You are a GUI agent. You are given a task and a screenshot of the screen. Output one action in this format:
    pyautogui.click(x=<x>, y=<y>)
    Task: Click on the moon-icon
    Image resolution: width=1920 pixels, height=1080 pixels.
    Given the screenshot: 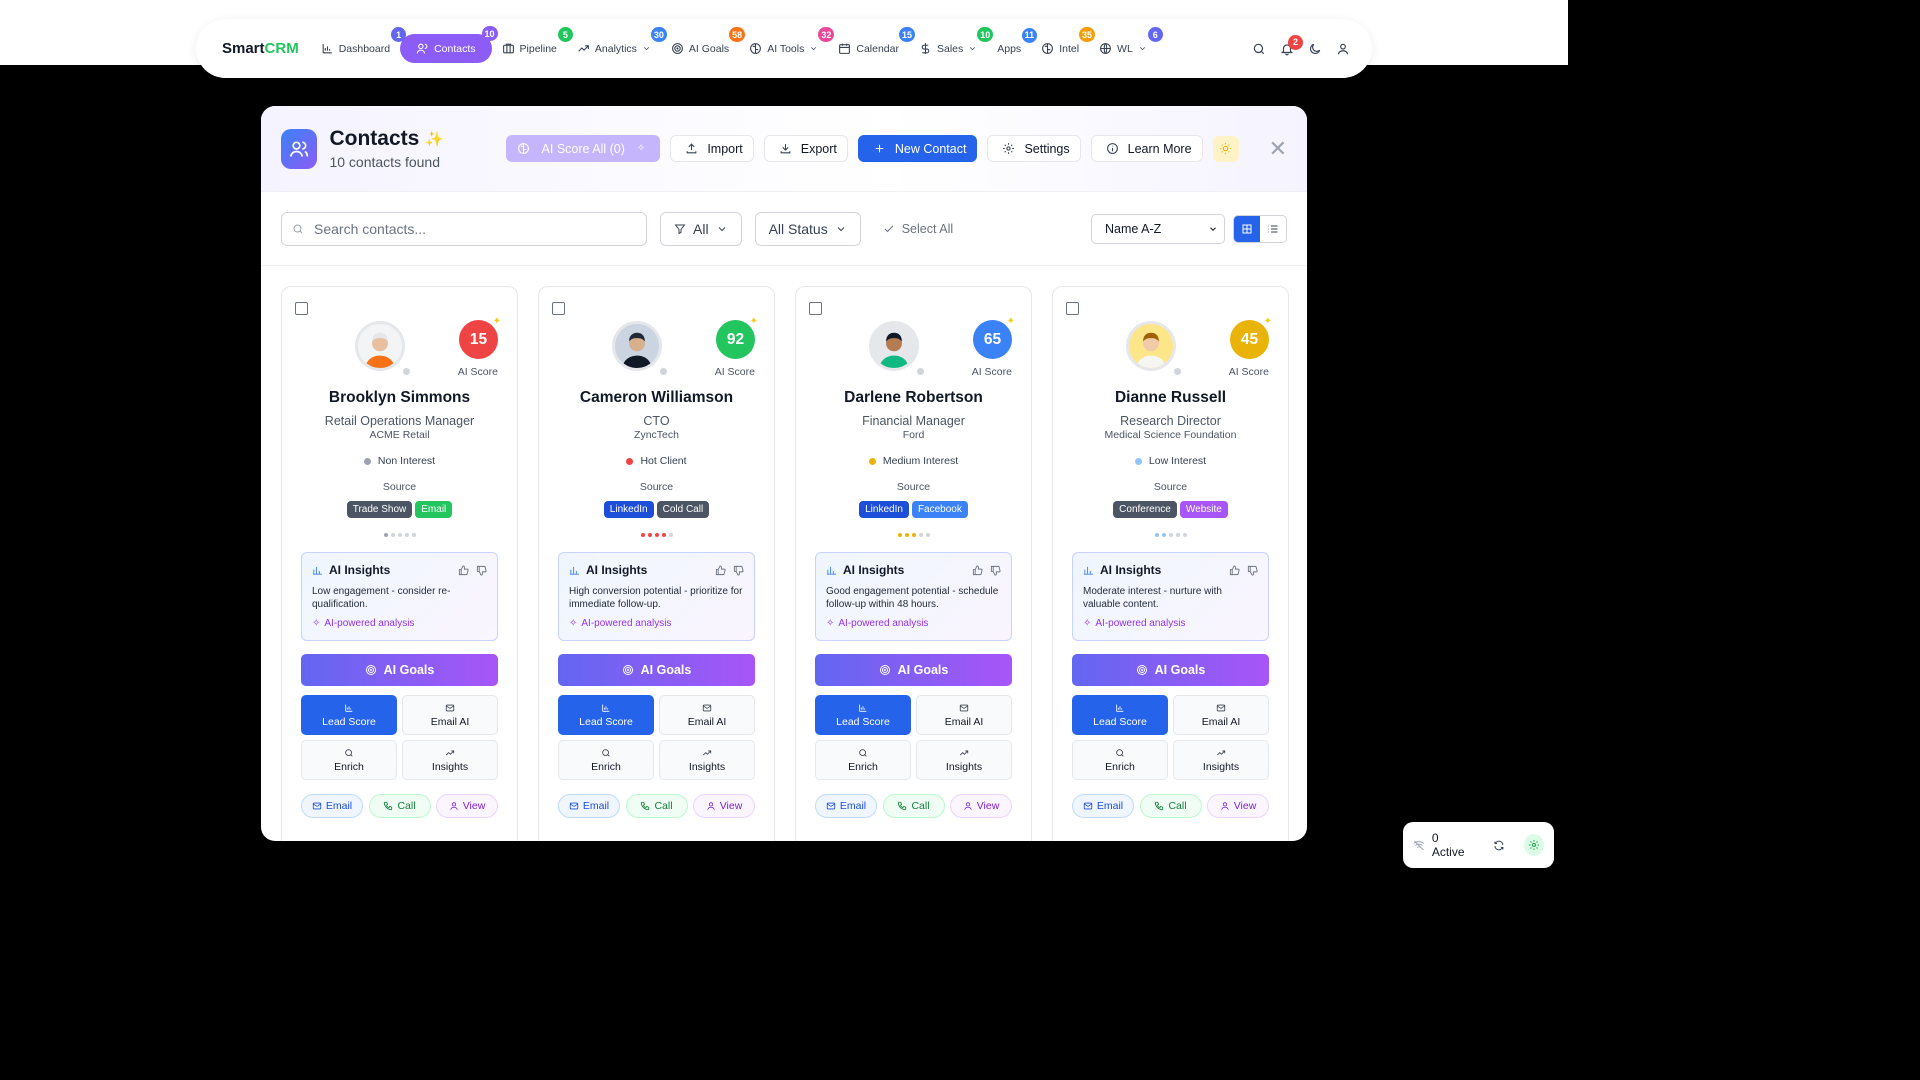 What is the action you would take?
    pyautogui.click(x=1315, y=49)
    